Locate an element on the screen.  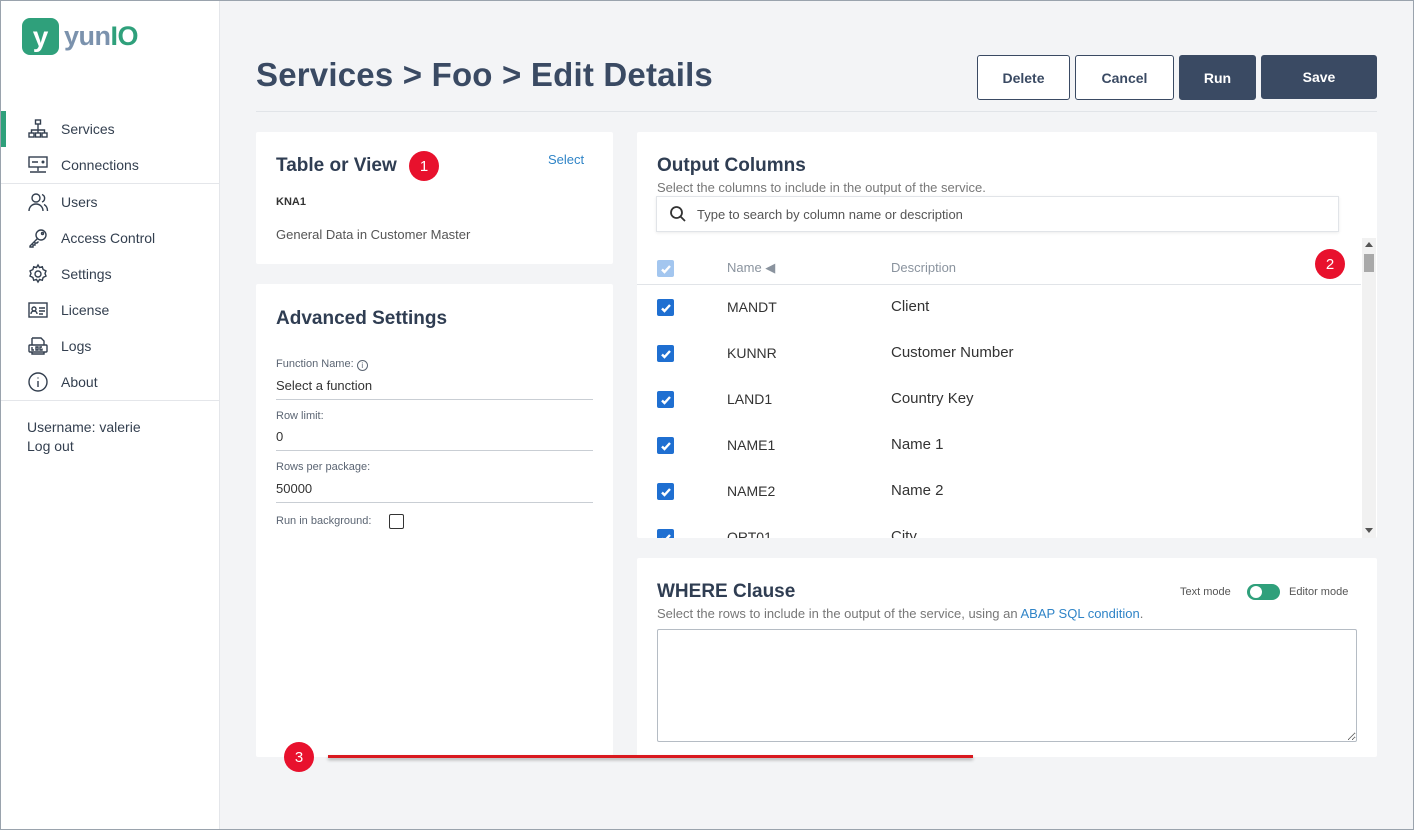
cancel-button: Cancel is located at coordinates (1124, 77).